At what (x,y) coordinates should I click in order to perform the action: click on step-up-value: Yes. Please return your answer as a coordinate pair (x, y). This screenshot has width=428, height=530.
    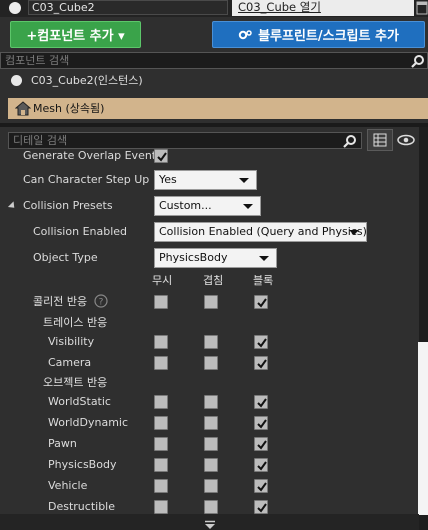
    Looking at the image, I should click on (168, 179).